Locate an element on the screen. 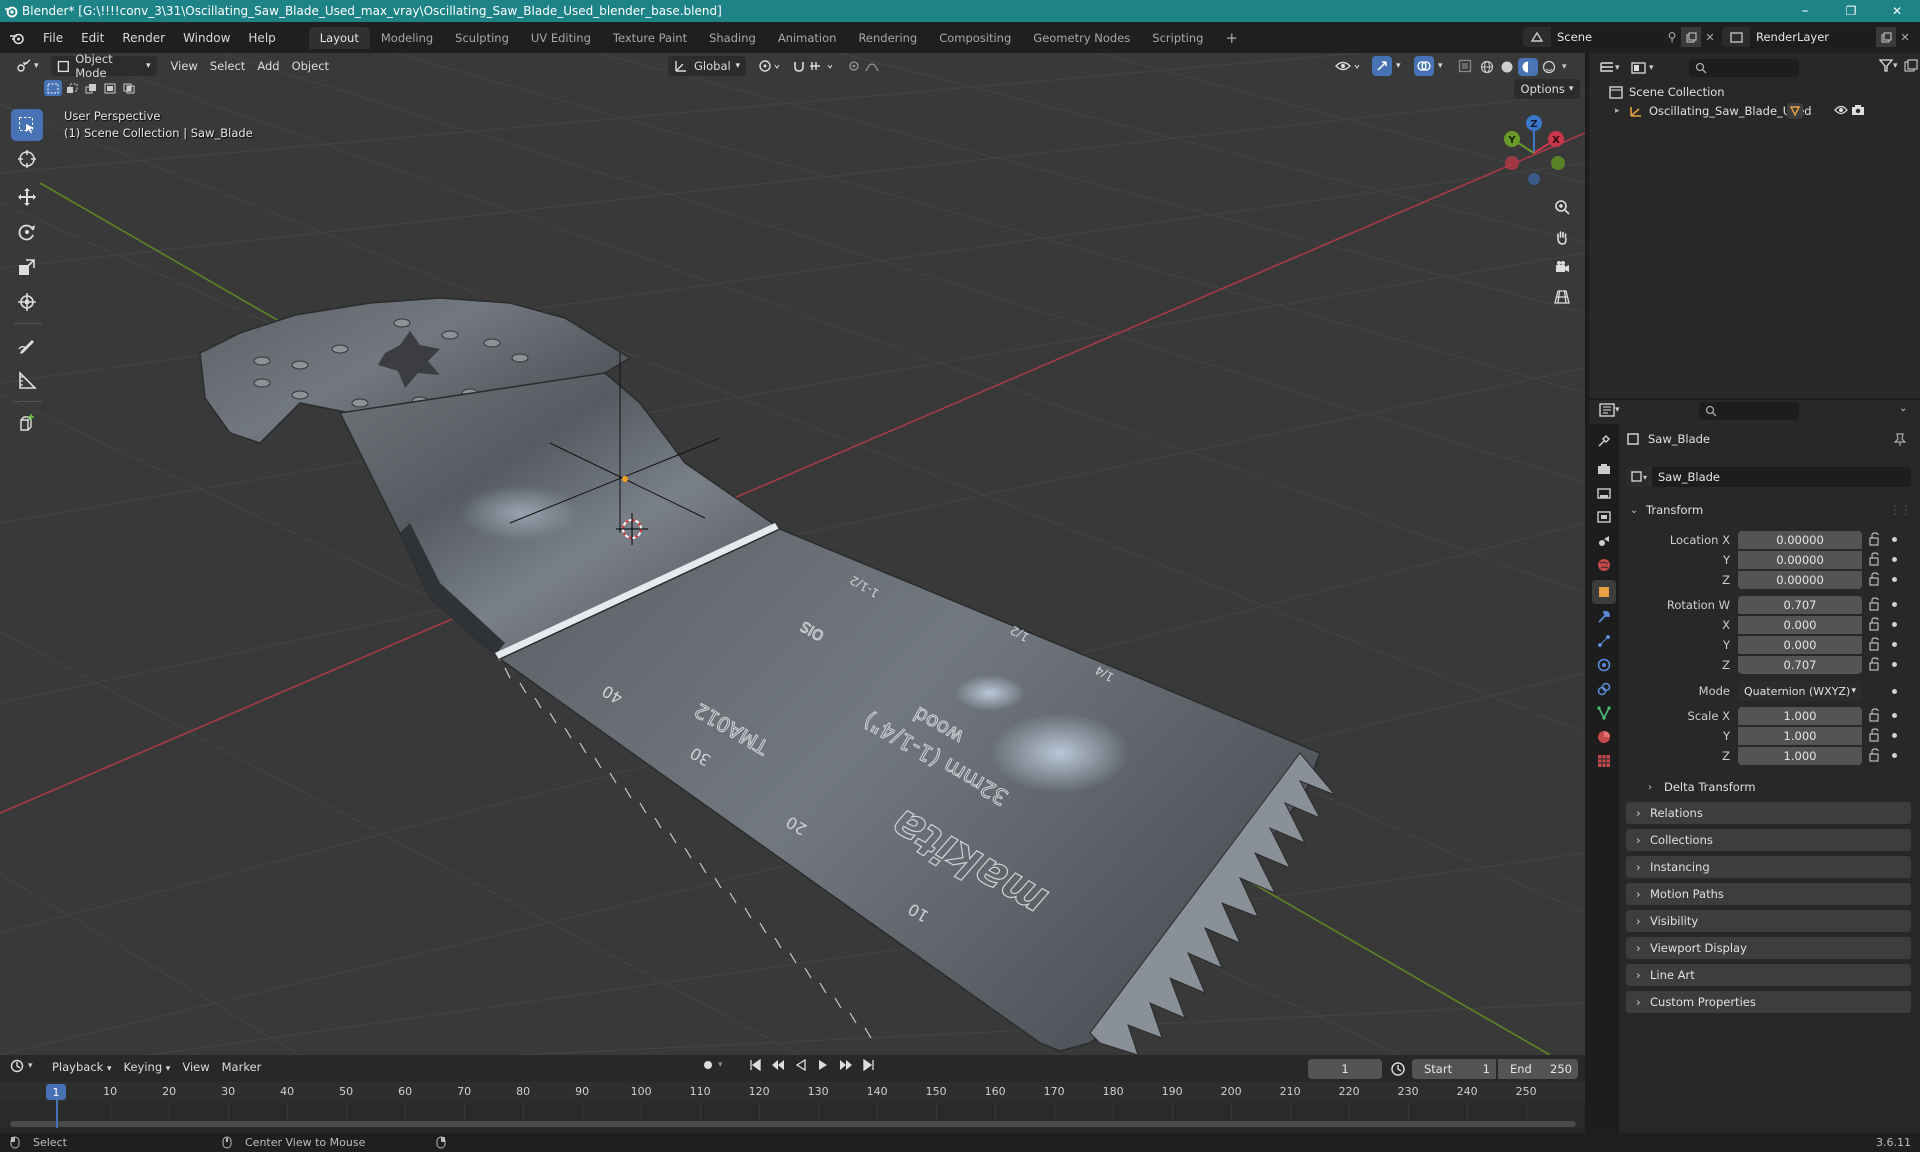  gizmo-toggle-icon: ▾ is located at coordinates (1386, 66).